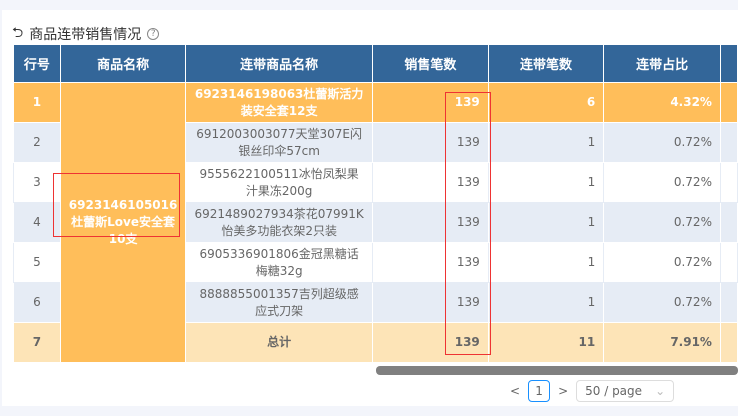 The height and width of the screenshot is (416, 738). Describe the element at coordinates (557, 370) in the screenshot. I see `horizontal-scrollbar` at that location.